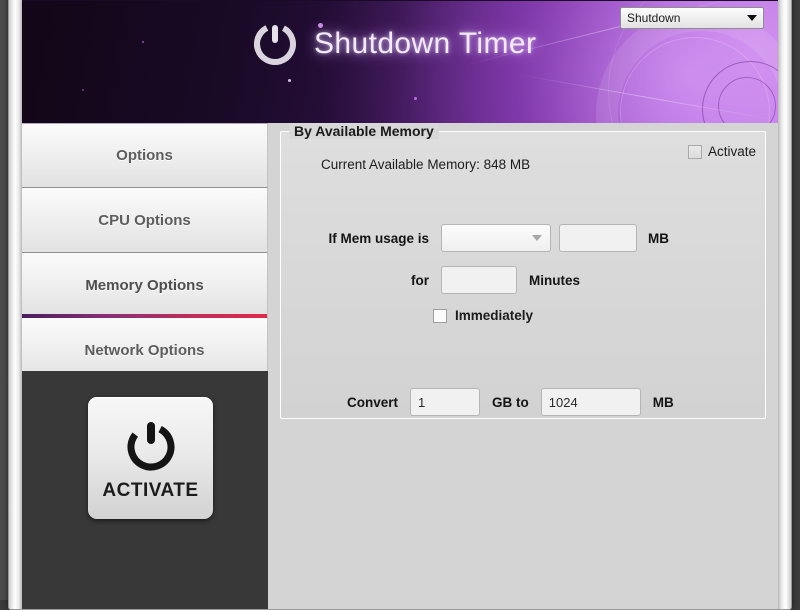  Describe the element at coordinates (440, 316) in the screenshot. I see `immediately-checkbox` at that location.